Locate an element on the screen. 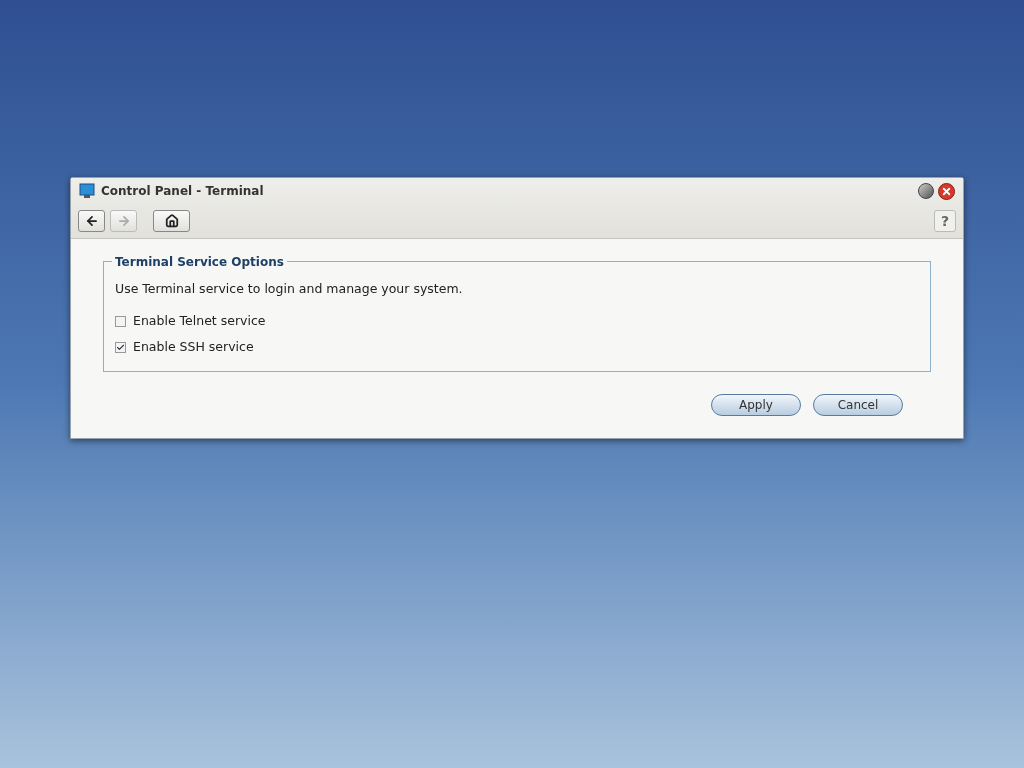  back-button is located at coordinates (91, 221).